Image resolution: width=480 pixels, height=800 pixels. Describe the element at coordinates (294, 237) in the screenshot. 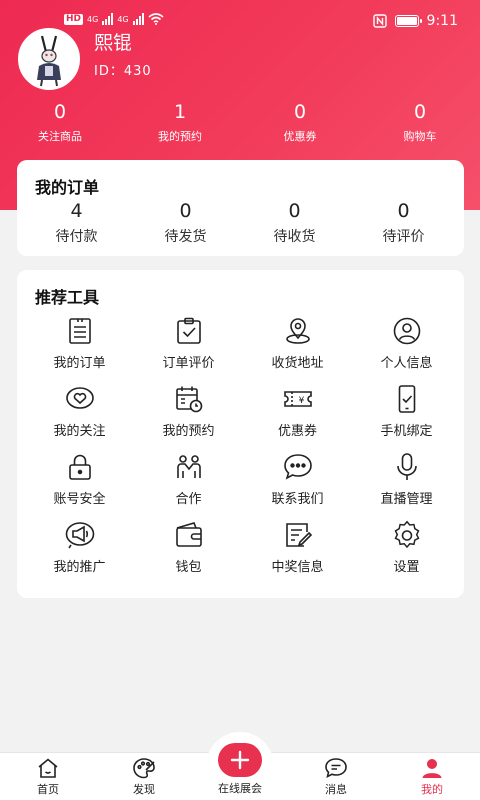

I see `order-label: 待收货` at that location.